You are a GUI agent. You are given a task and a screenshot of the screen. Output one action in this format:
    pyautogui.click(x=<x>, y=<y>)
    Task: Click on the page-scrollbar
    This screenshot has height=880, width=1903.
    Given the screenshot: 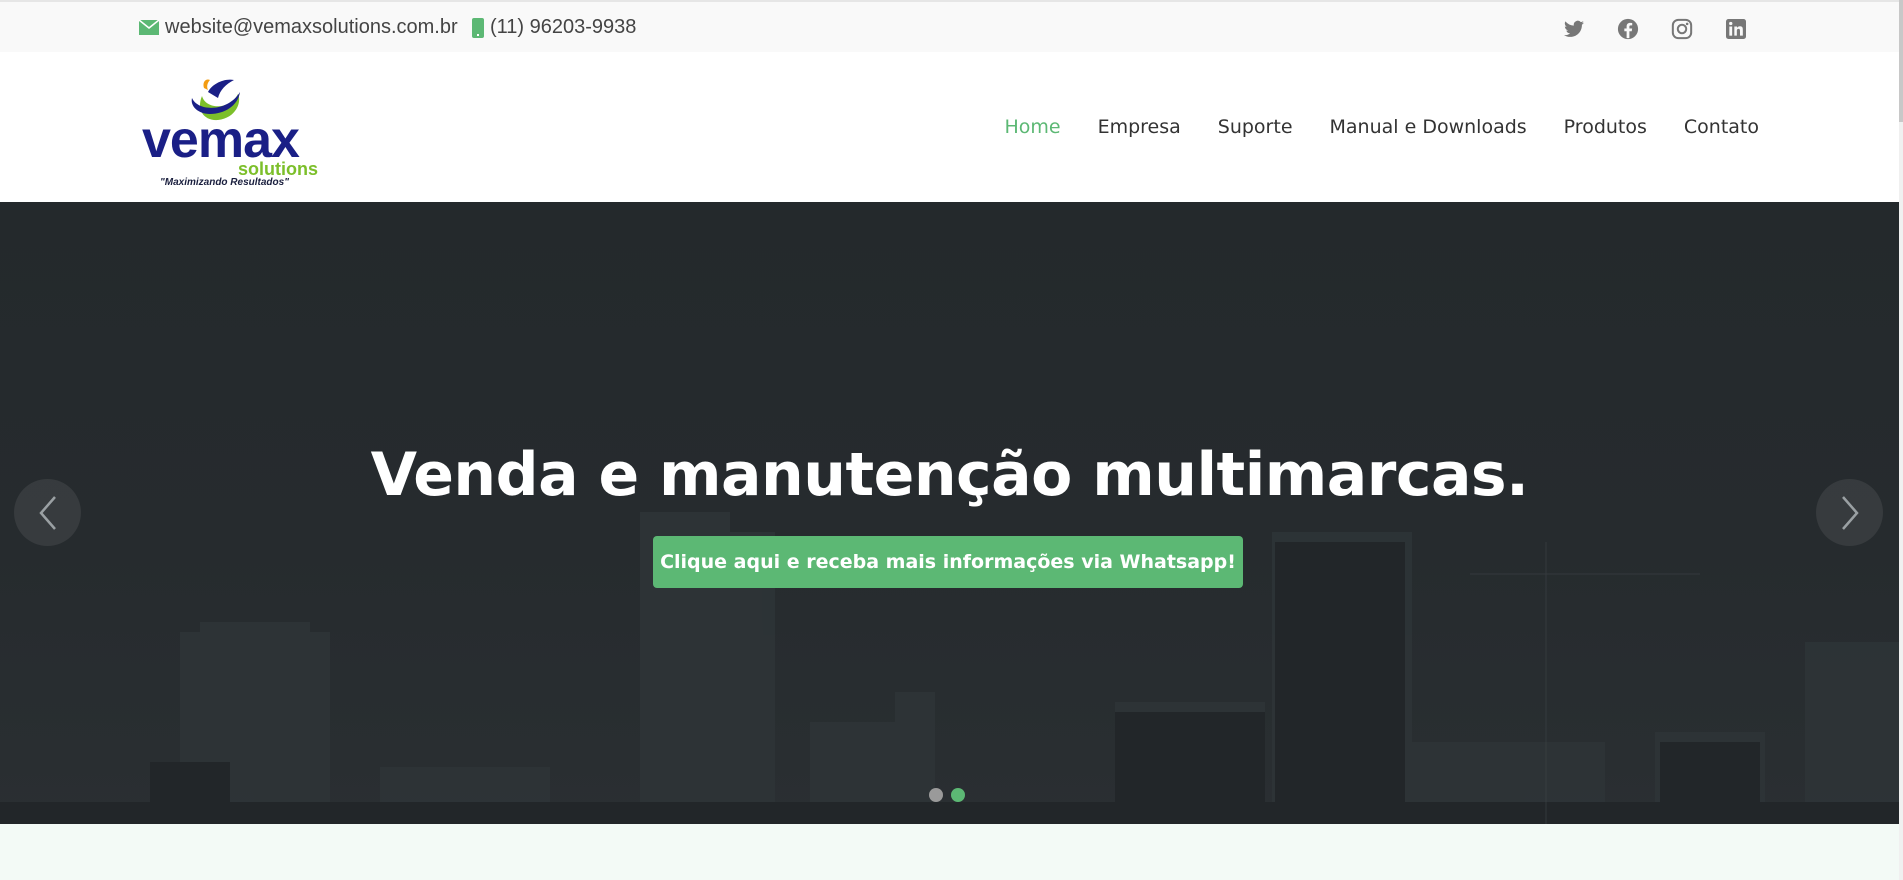 What is the action you would take?
    pyautogui.click(x=1901, y=440)
    